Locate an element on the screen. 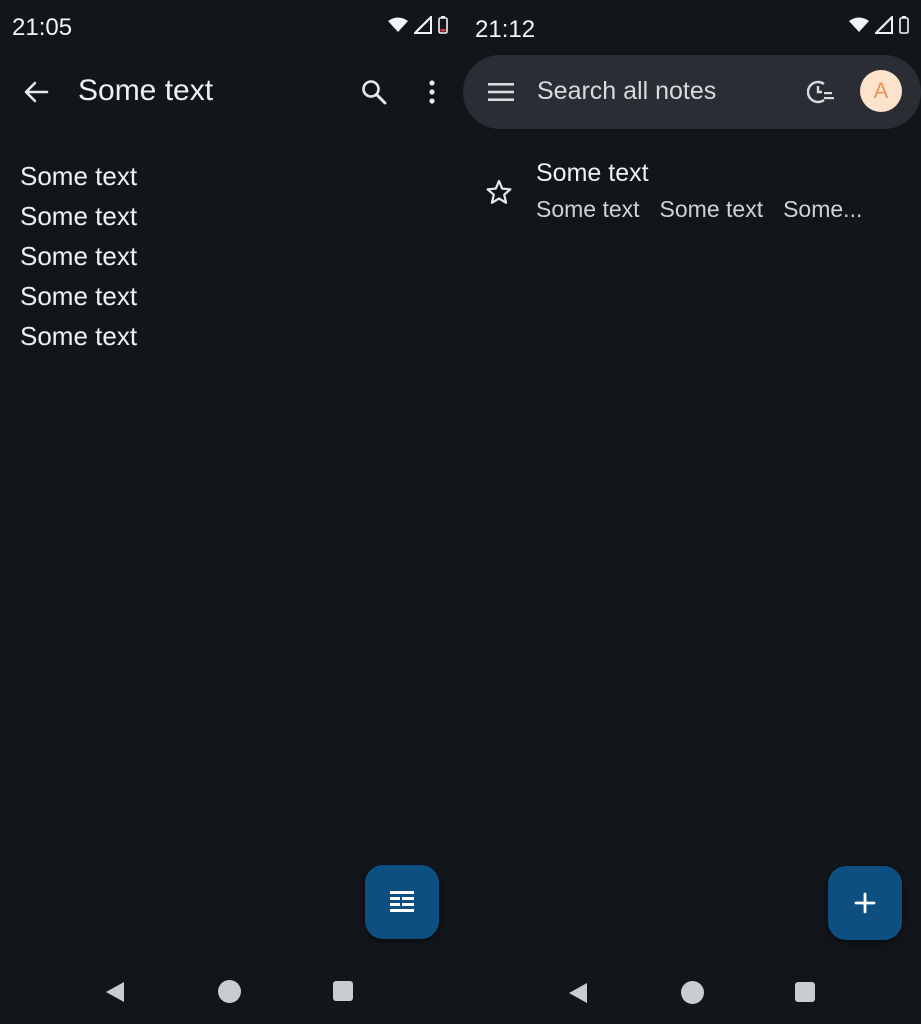 This screenshot has height=1024, width=921. reminder-button is located at coordinates (821, 92).